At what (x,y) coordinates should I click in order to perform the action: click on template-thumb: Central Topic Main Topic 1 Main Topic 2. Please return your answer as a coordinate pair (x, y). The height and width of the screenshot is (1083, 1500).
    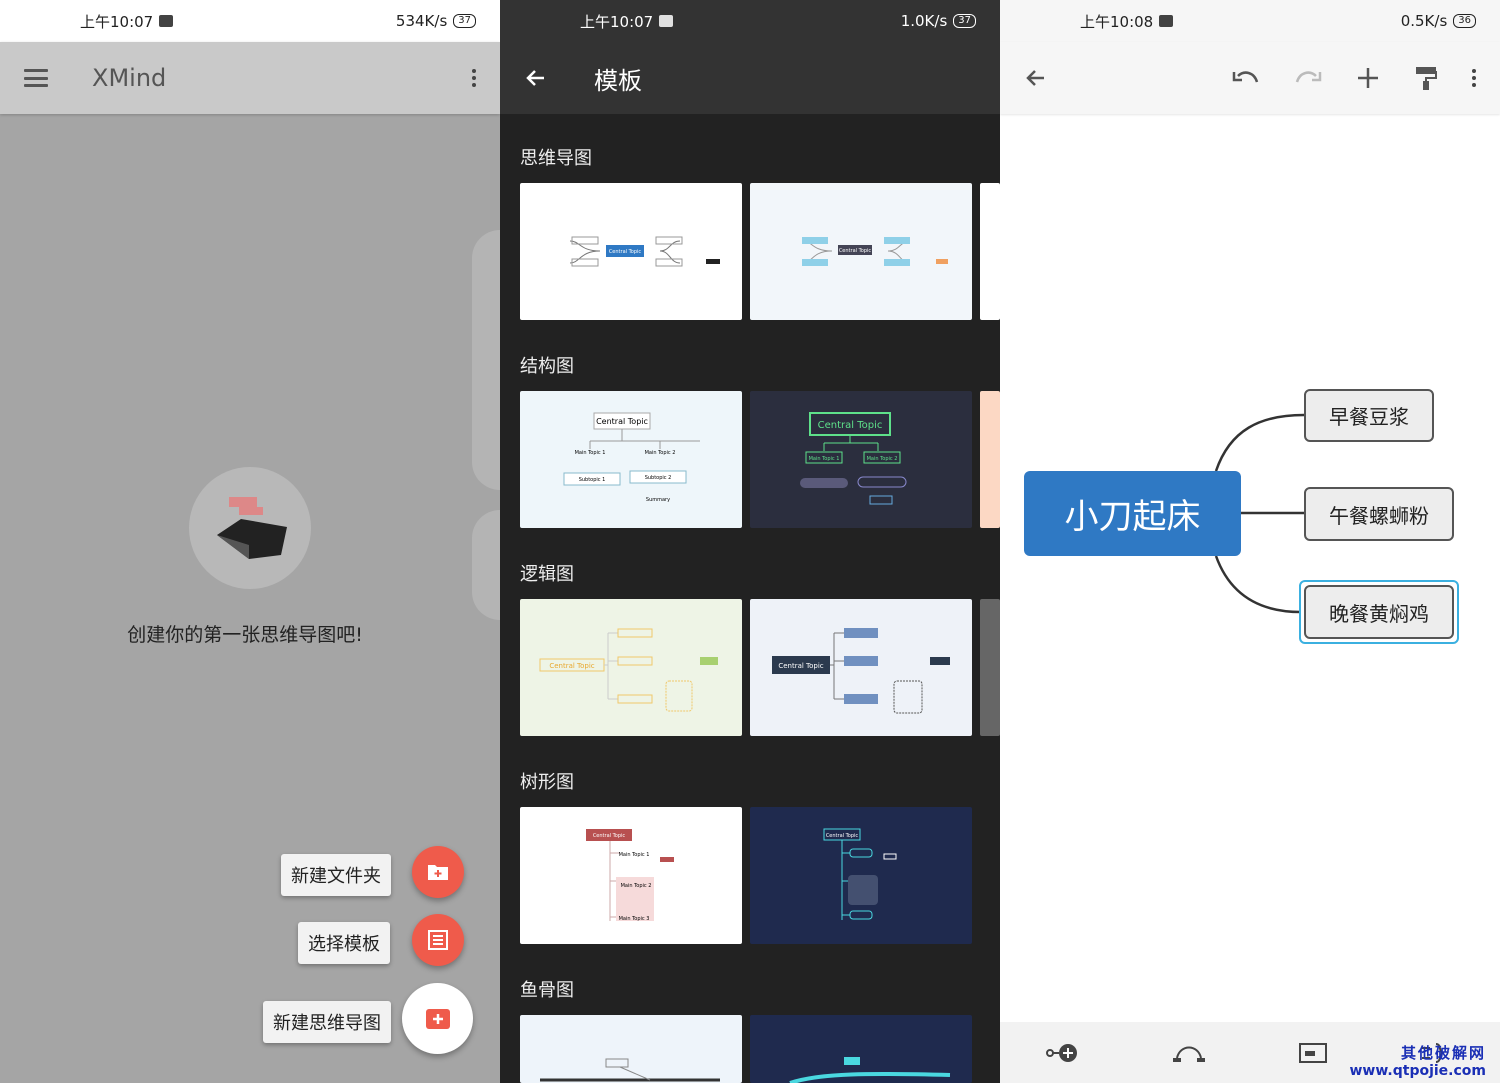
    Looking at the image, I should click on (861, 459).